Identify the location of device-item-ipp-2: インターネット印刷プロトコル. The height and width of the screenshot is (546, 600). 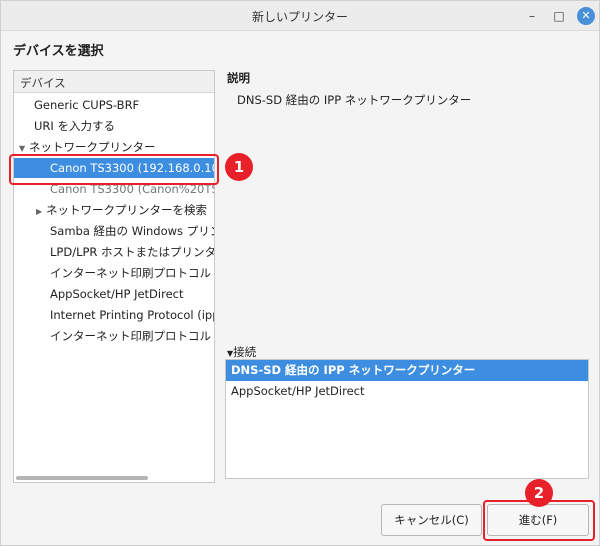
(114, 336).